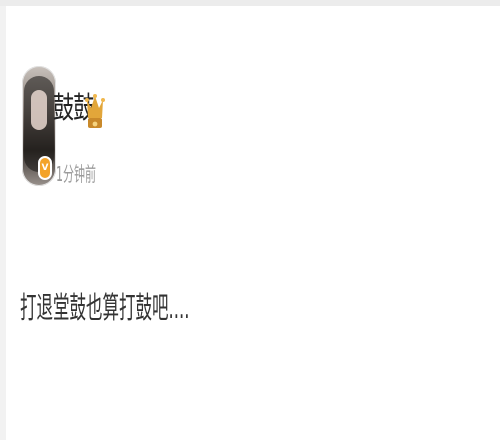 The height and width of the screenshot is (440, 500). What do you see at coordinates (3, 223) in the screenshot?
I see `left-divider` at bounding box center [3, 223].